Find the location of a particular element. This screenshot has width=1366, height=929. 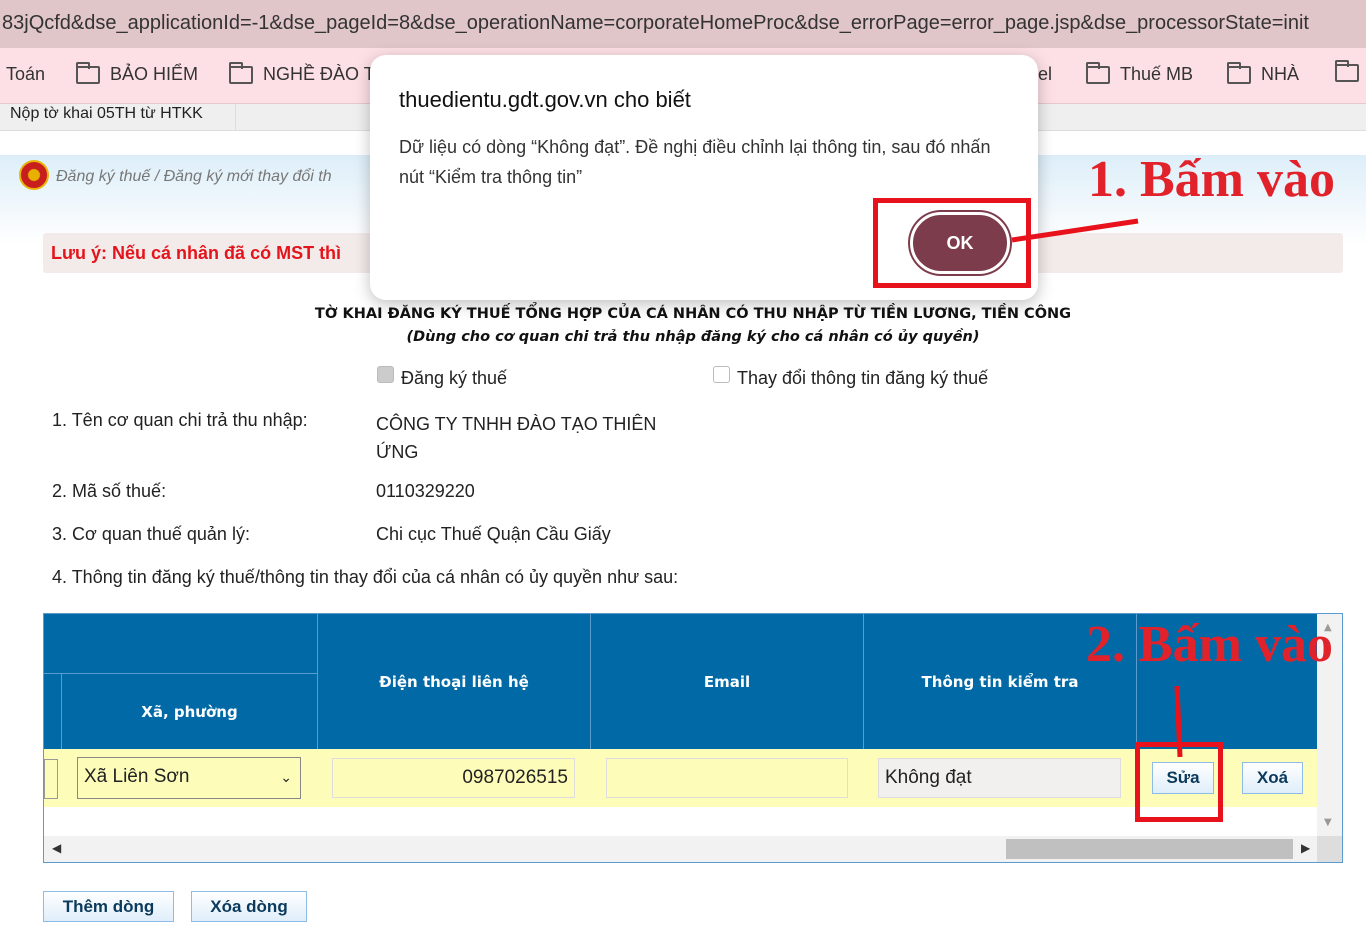

annotation-step2: 2. Bấm vào is located at coordinates (1209, 644).